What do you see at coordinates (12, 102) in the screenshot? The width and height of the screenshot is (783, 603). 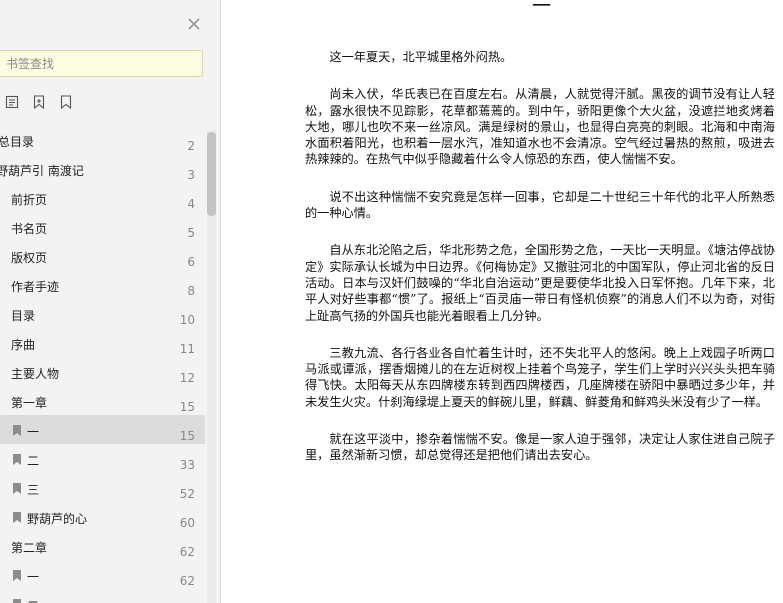 I see `bookmark-list-icon` at bounding box center [12, 102].